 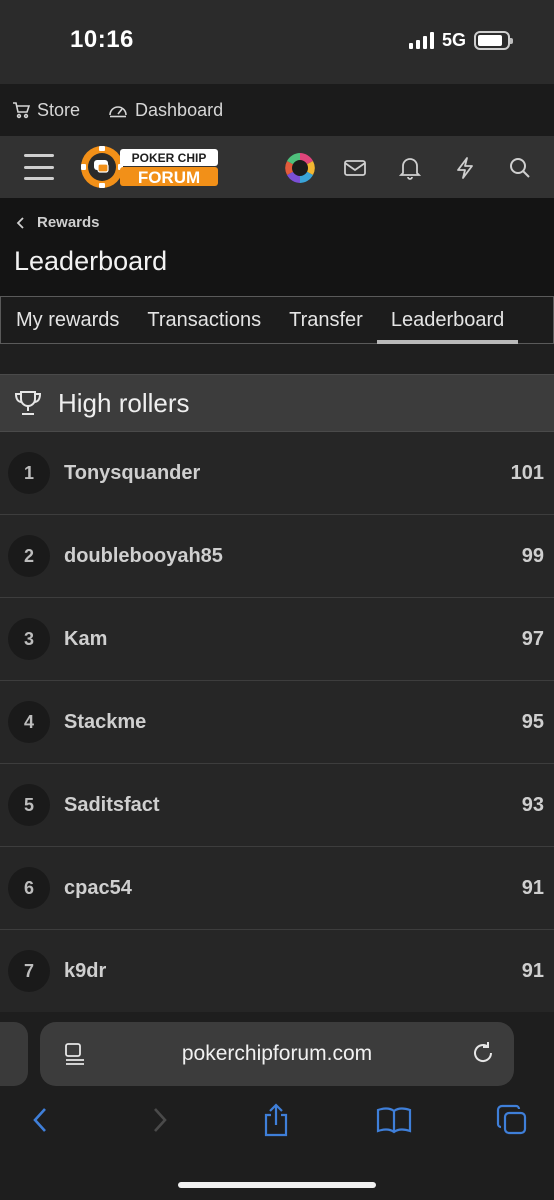 I want to click on dashboard-link: Dashboard, so click(x=165, y=110).